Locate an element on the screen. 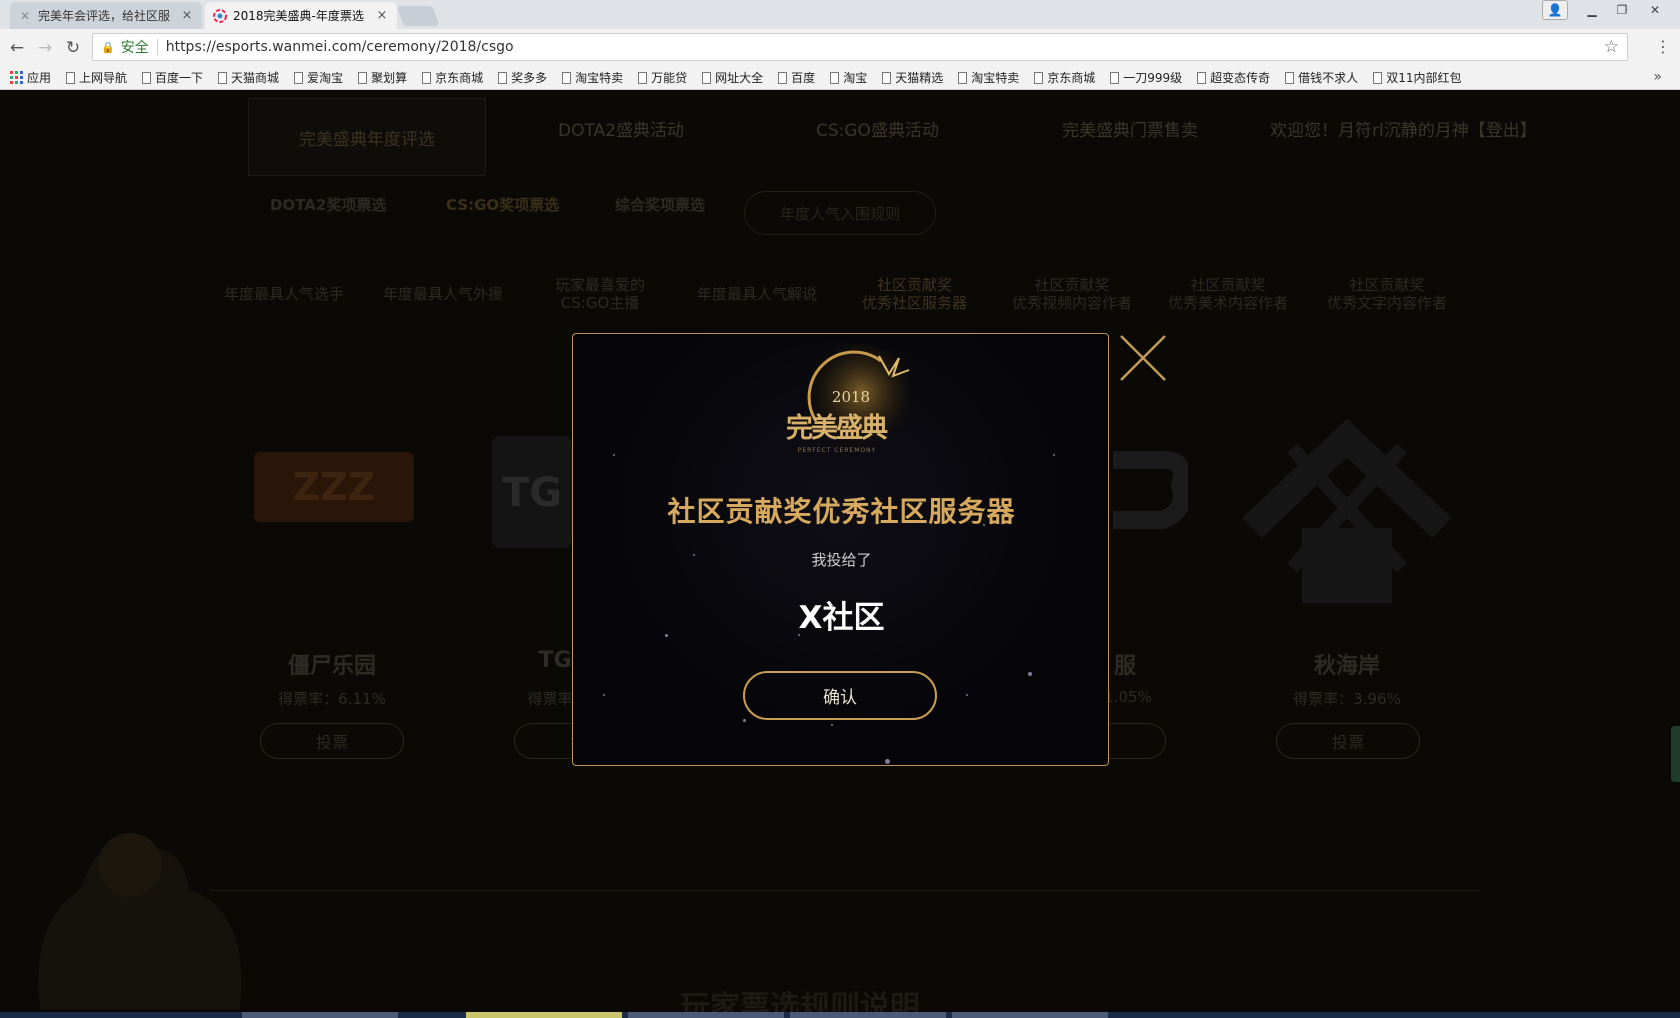  bookmark-item: 聚划算 is located at coordinates (382, 77).